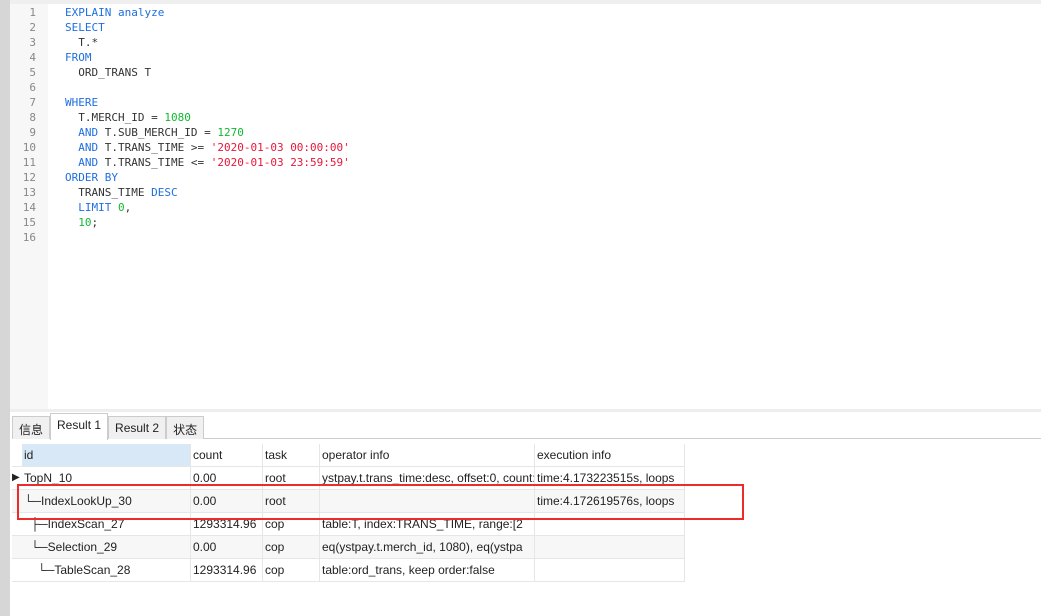 The image size is (1041, 616). What do you see at coordinates (29, 192) in the screenshot?
I see `line-number: 13` at bounding box center [29, 192].